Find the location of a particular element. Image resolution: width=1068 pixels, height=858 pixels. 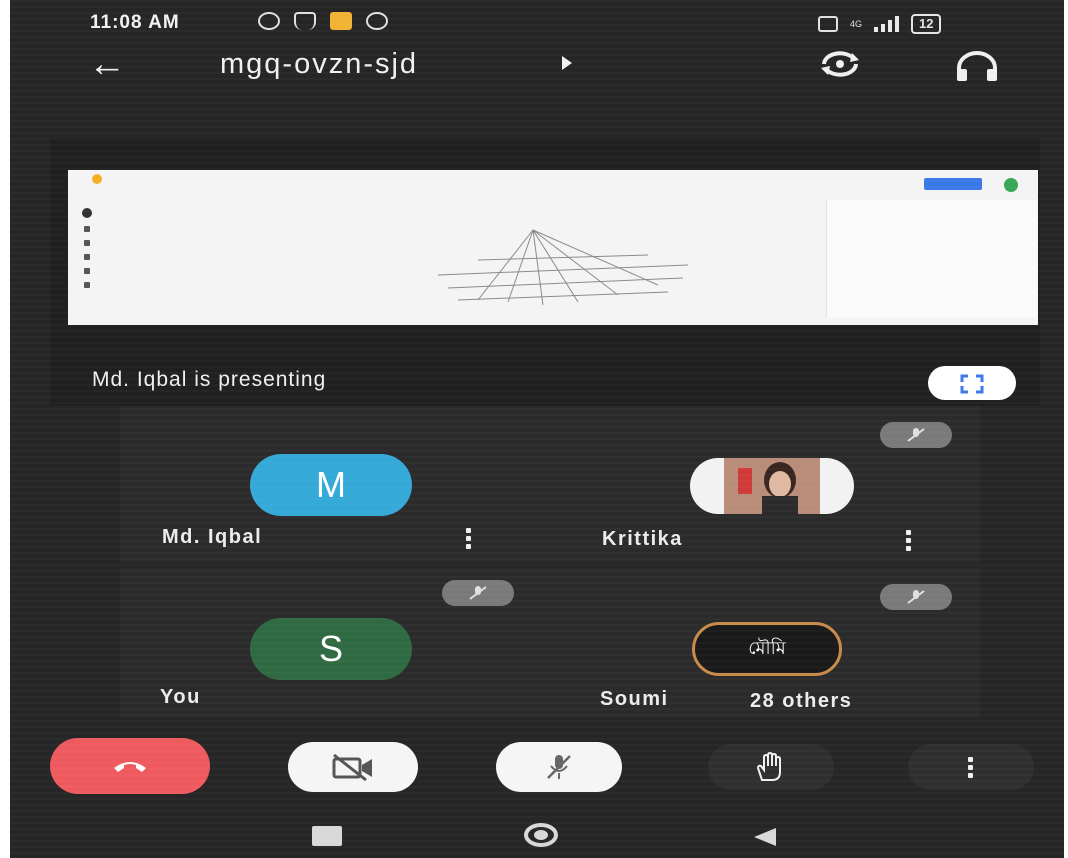

avatar: M is located at coordinates (331, 485).